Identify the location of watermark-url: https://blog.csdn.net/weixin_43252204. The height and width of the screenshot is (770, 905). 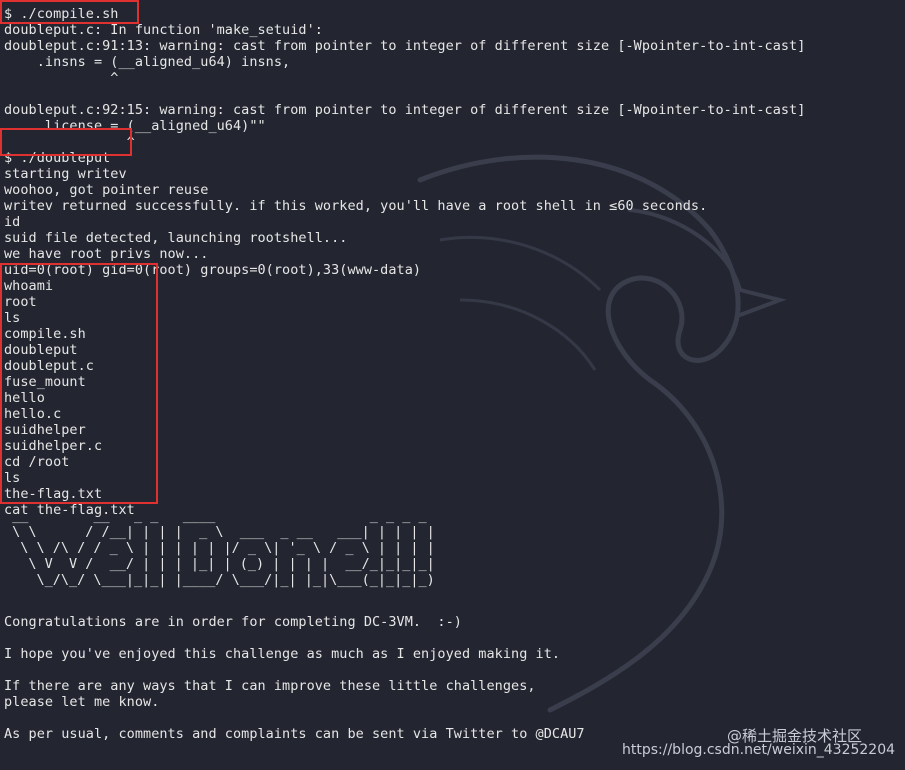
(759, 750).